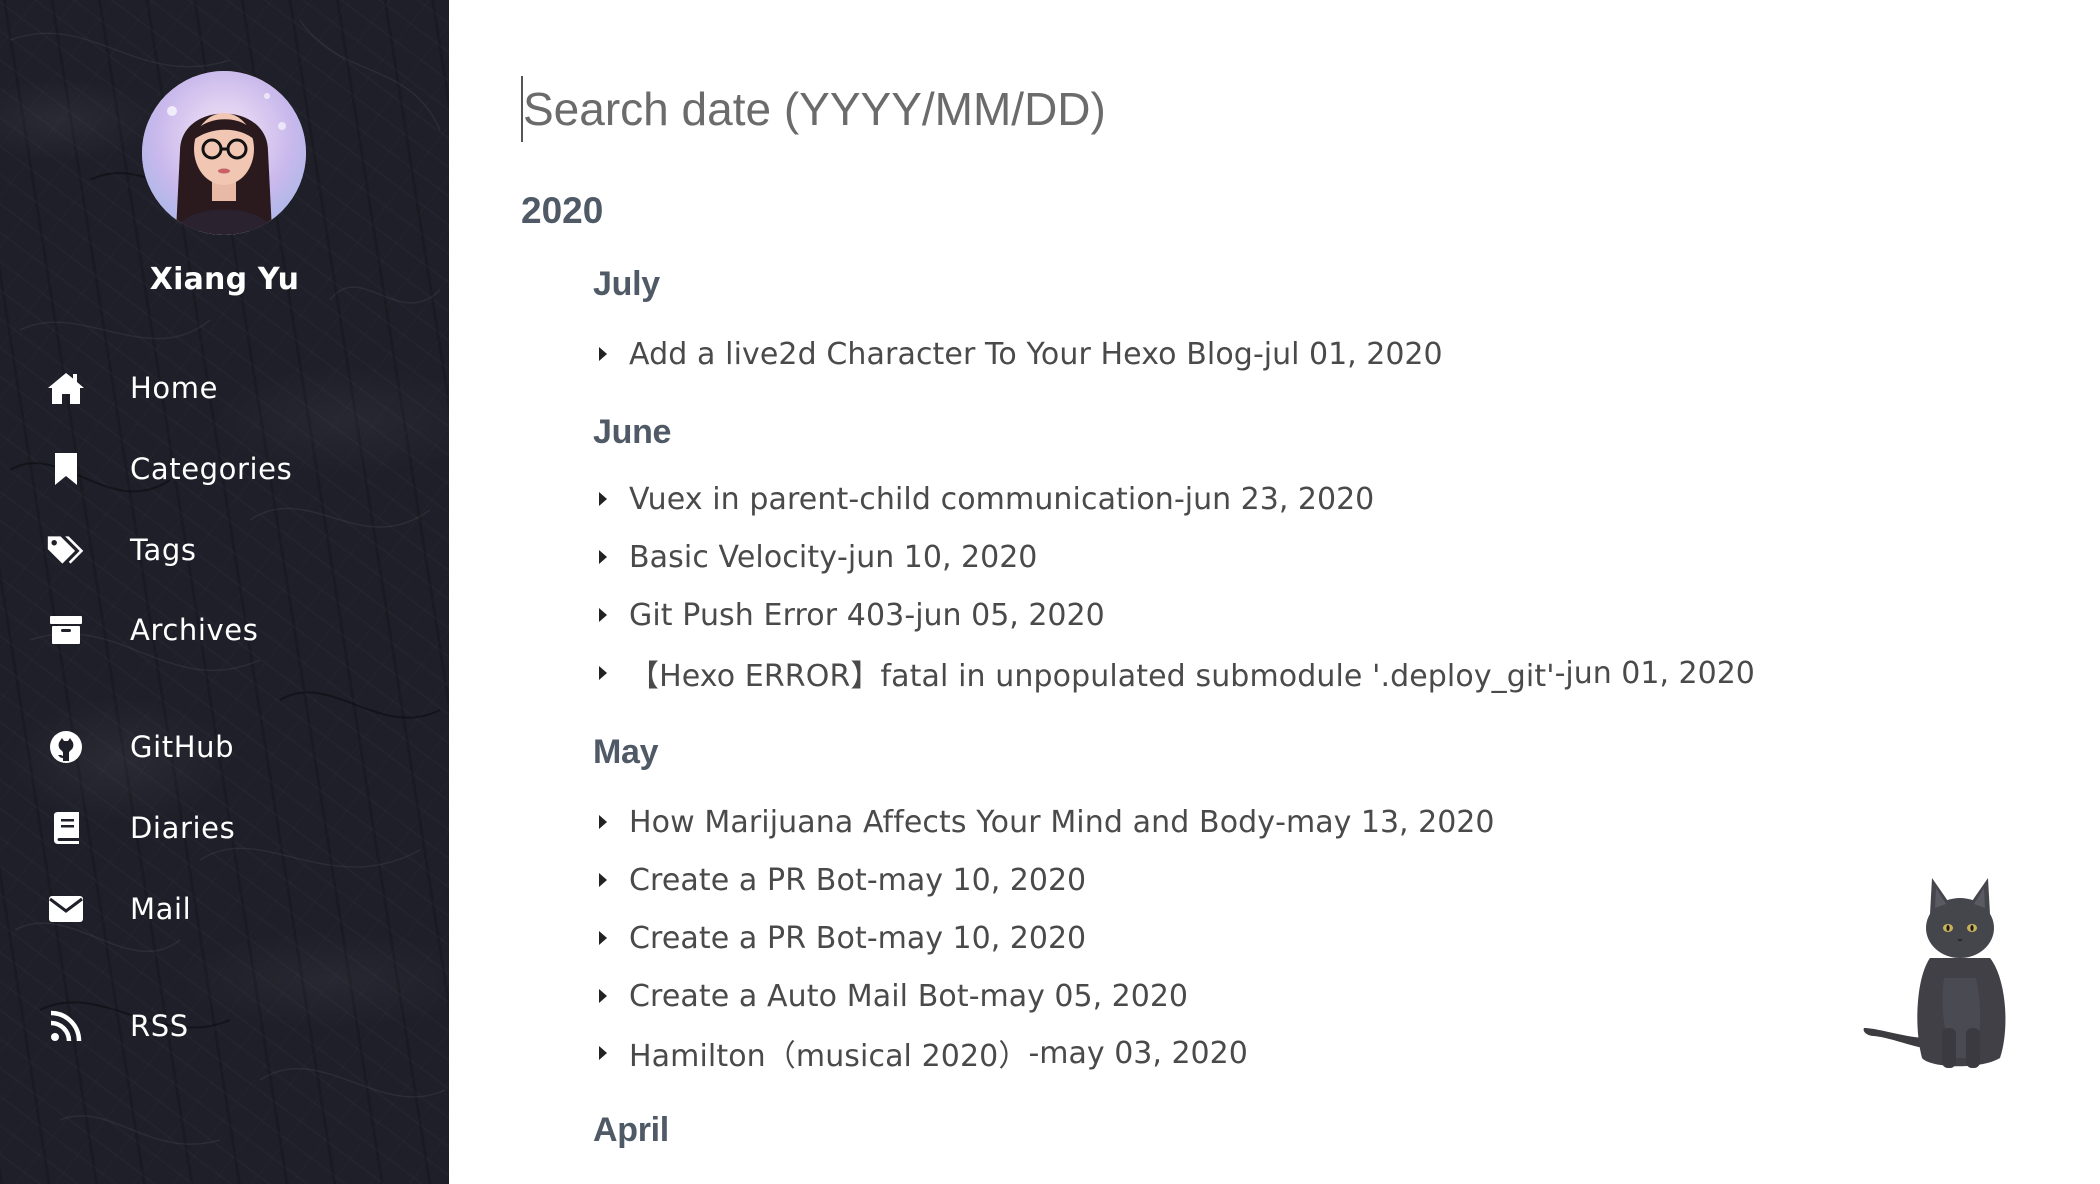 This screenshot has width=2100, height=1184. I want to click on nav-label: Mail, so click(161, 909).